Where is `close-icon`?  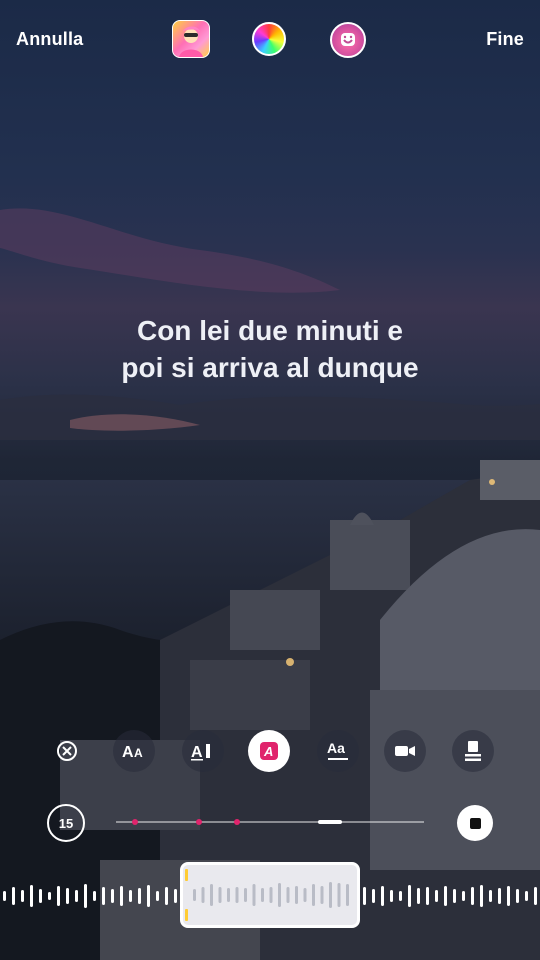 close-icon is located at coordinates (67, 751).